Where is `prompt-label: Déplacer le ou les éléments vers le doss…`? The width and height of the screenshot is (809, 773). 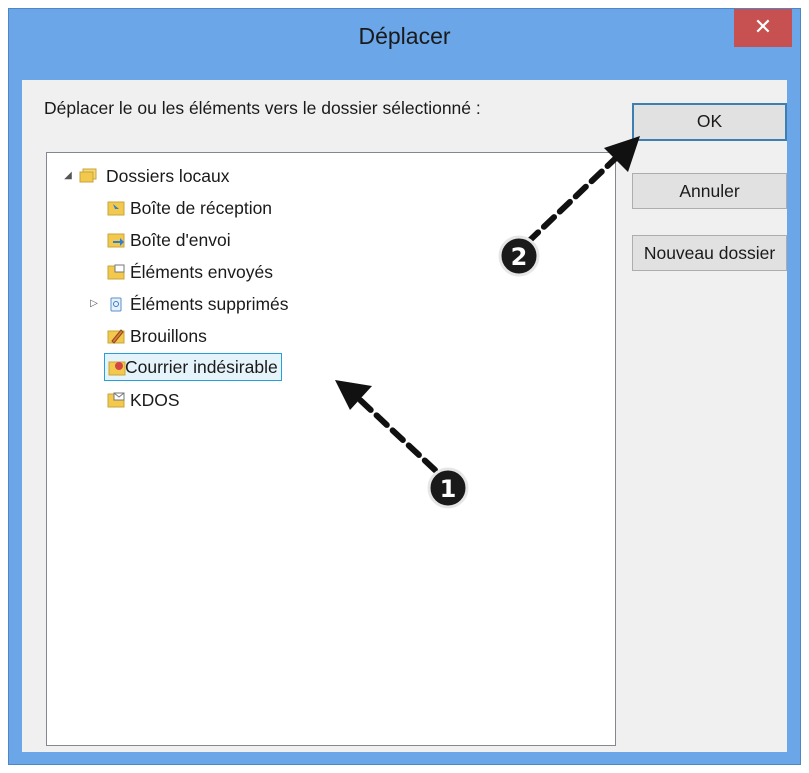
prompt-label: Déplacer le ou les éléments vers le doss… is located at coordinates (262, 108).